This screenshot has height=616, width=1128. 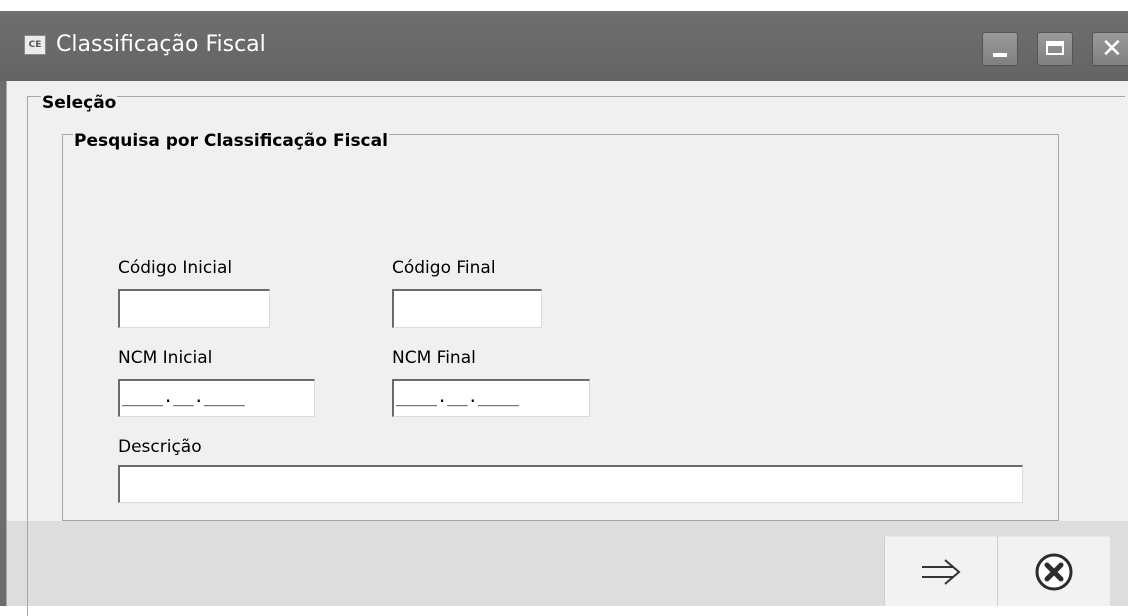 What do you see at coordinates (1055, 49) in the screenshot?
I see `maximize-button` at bounding box center [1055, 49].